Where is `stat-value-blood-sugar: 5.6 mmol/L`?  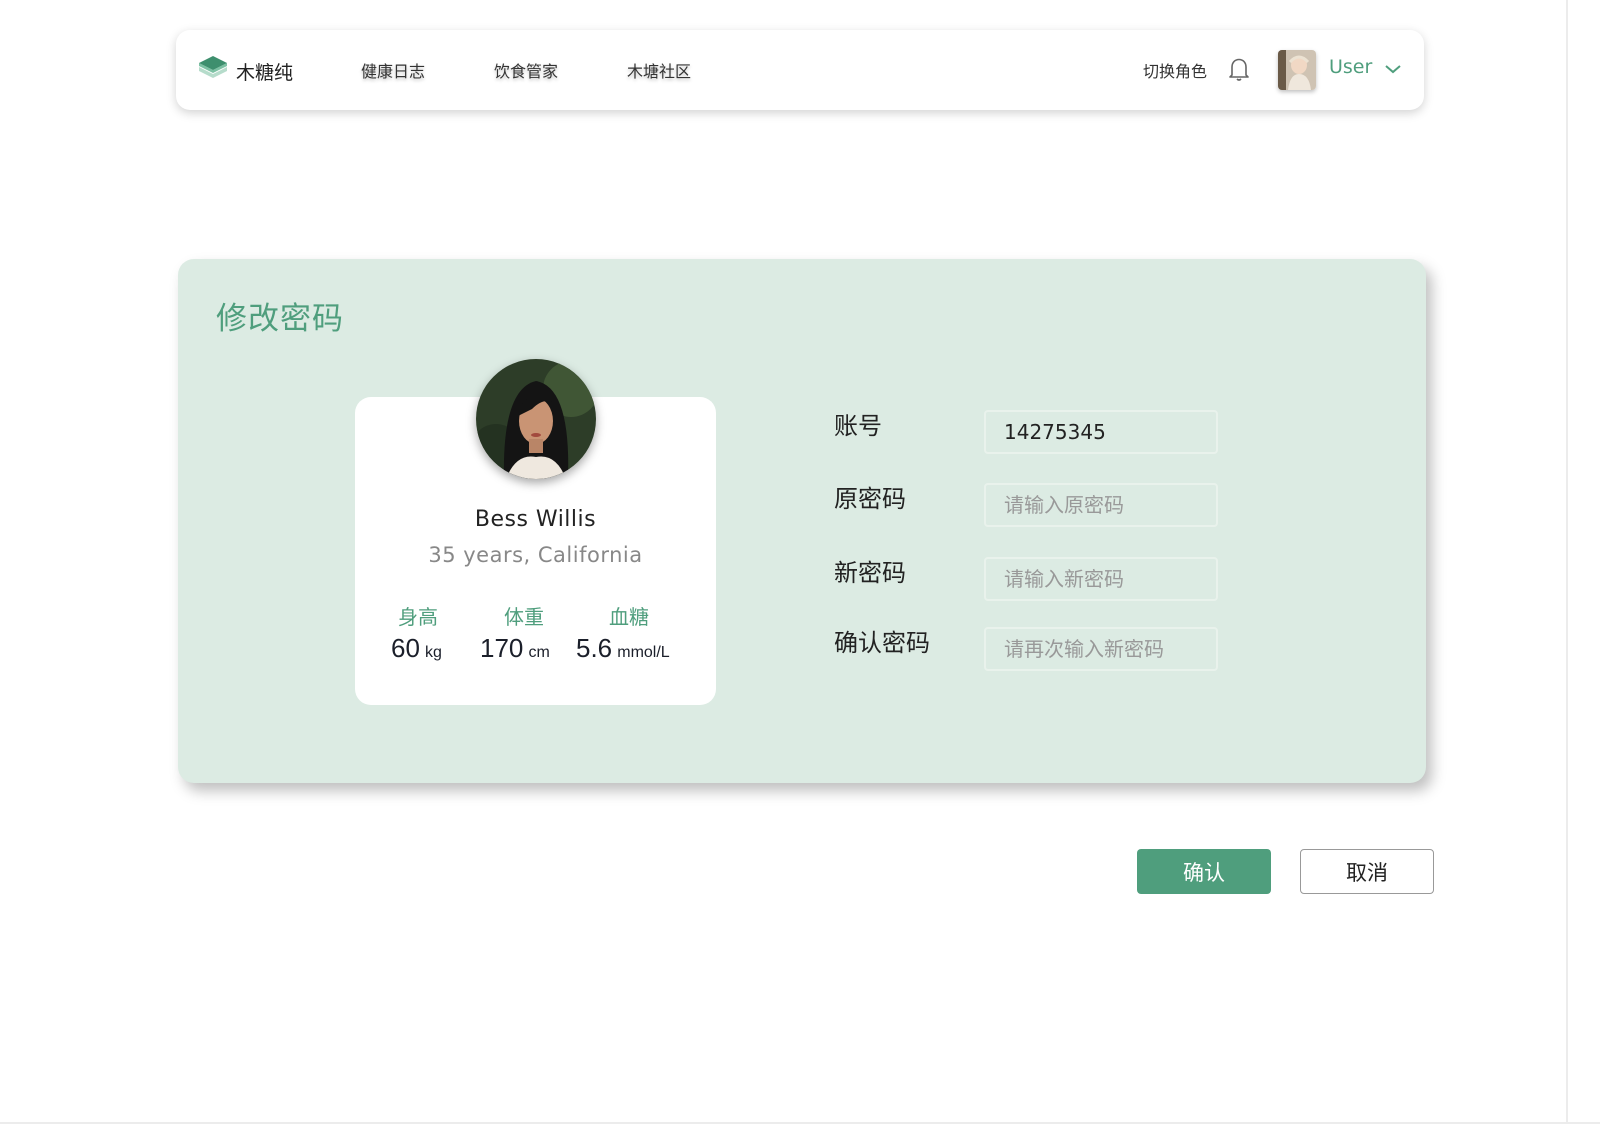
stat-value-blood-sugar: 5.6 mmol/L is located at coordinates (623, 648).